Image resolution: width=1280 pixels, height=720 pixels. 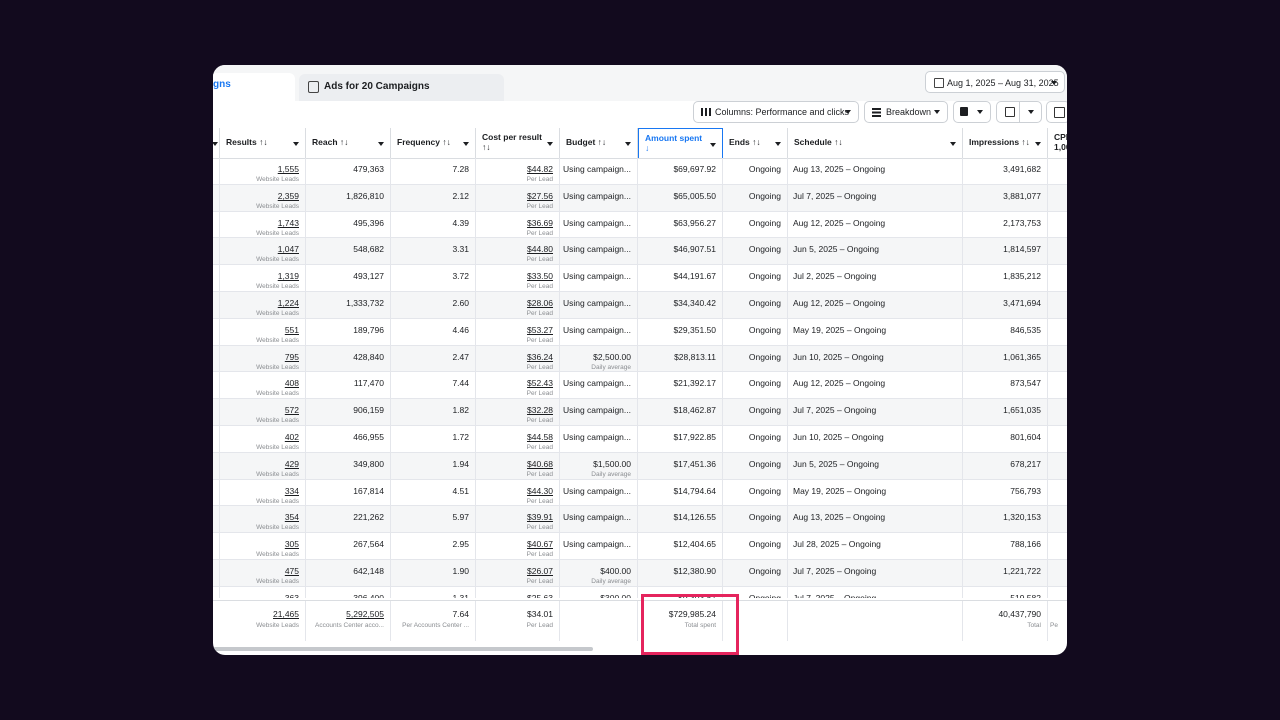 I want to click on cell-impressions: 788,166, so click(x=1005, y=546).